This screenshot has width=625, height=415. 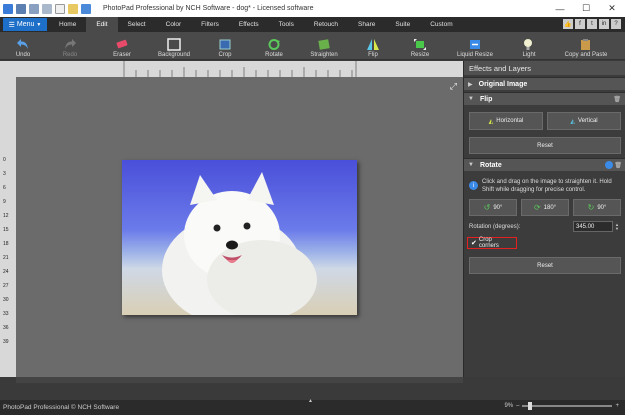 I want to click on zoom-control: 9% – +, so click(x=561, y=406).